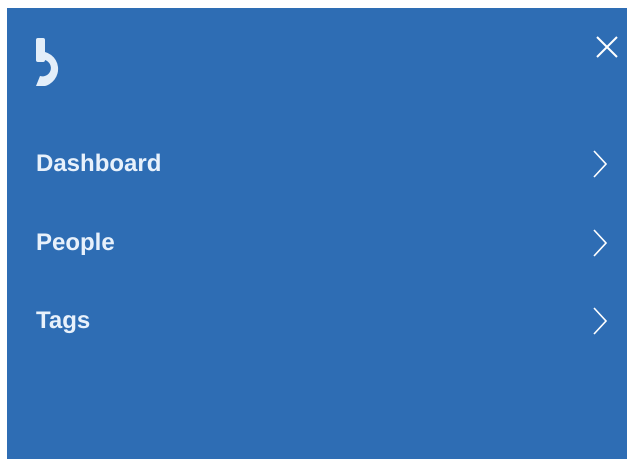 This screenshot has width=633, height=459. I want to click on menu-item: Tags, so click(63, 321).